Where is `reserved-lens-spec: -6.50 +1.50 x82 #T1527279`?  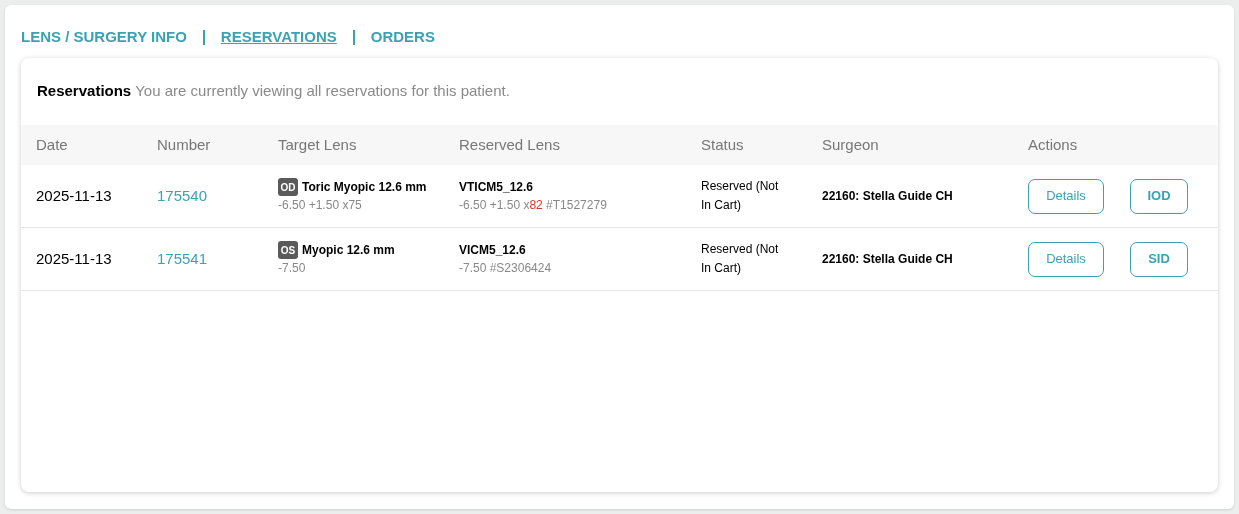
reserved-lens-spec: -6.50 +1.50 x82 #T1527279 is located at coordinates (533, 205).